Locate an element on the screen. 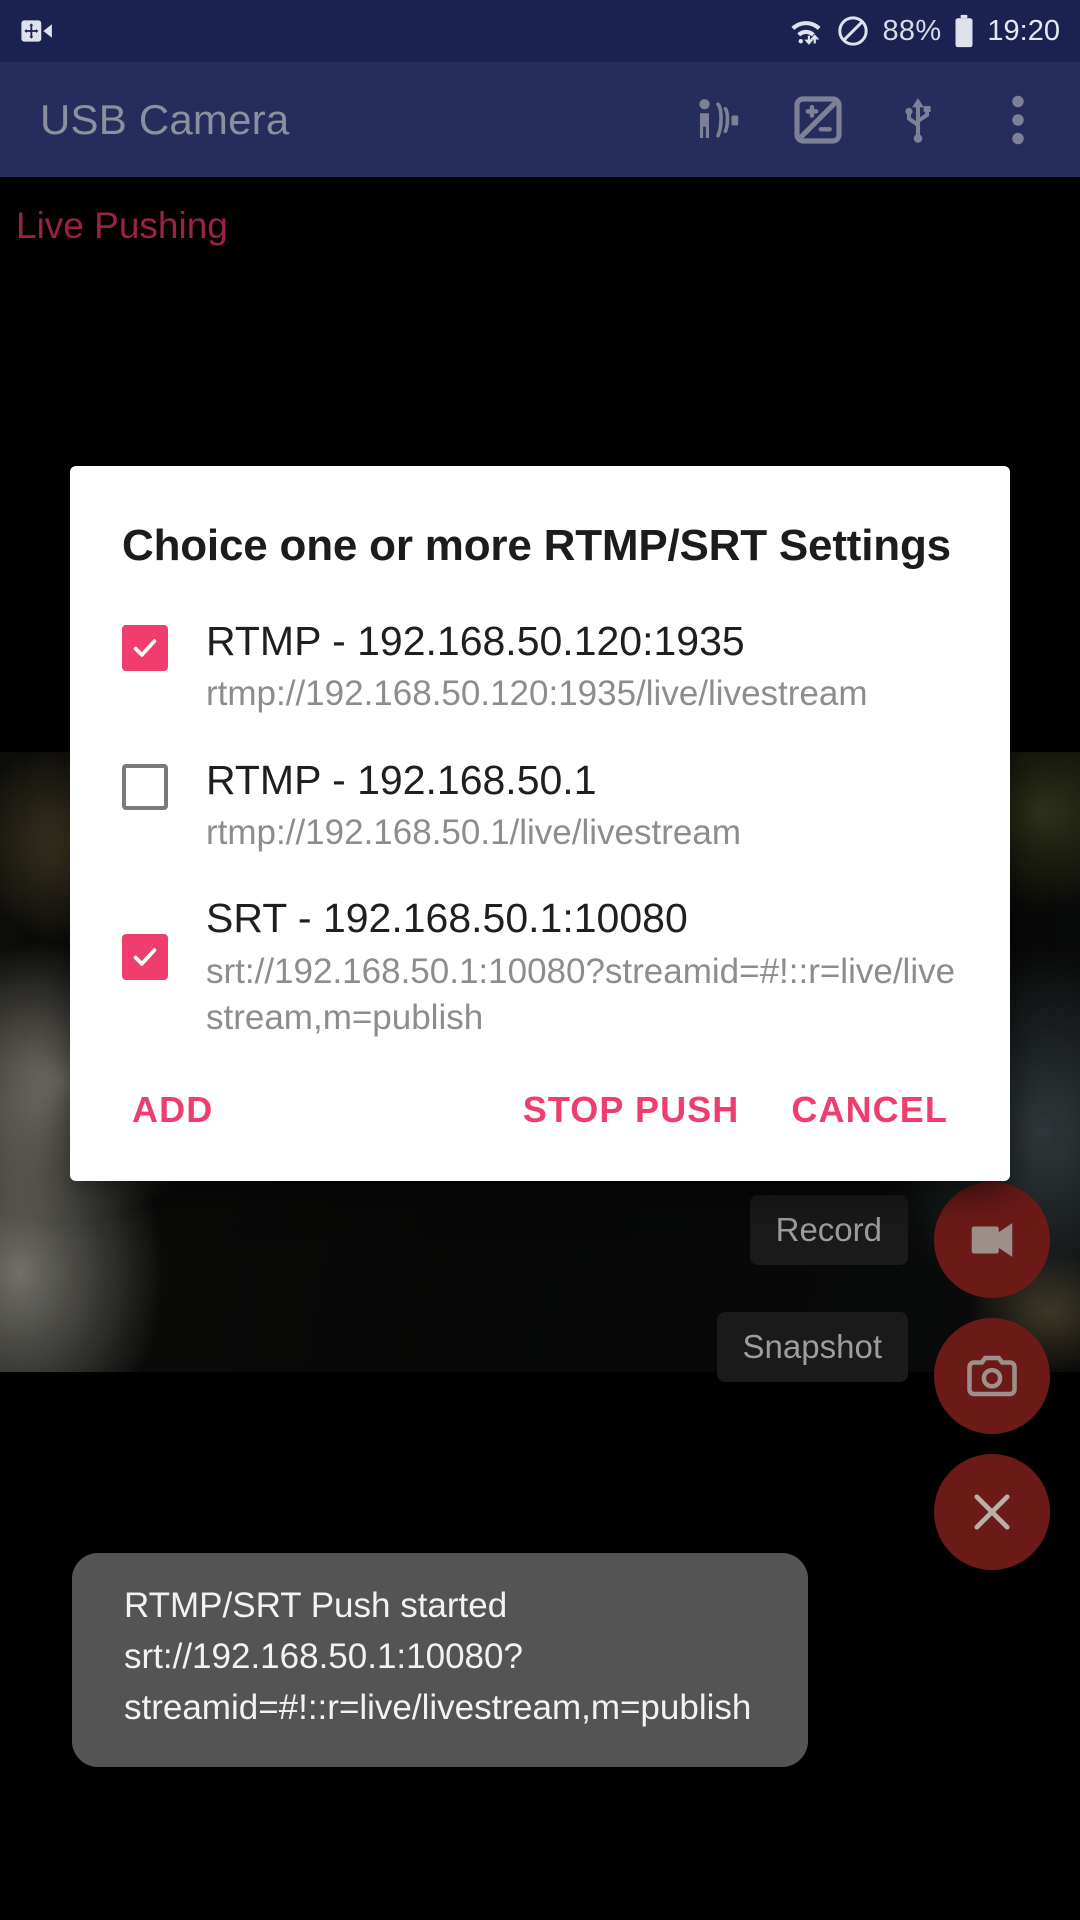  clock-label: 19:20 is located at coordinates (1023, 30).